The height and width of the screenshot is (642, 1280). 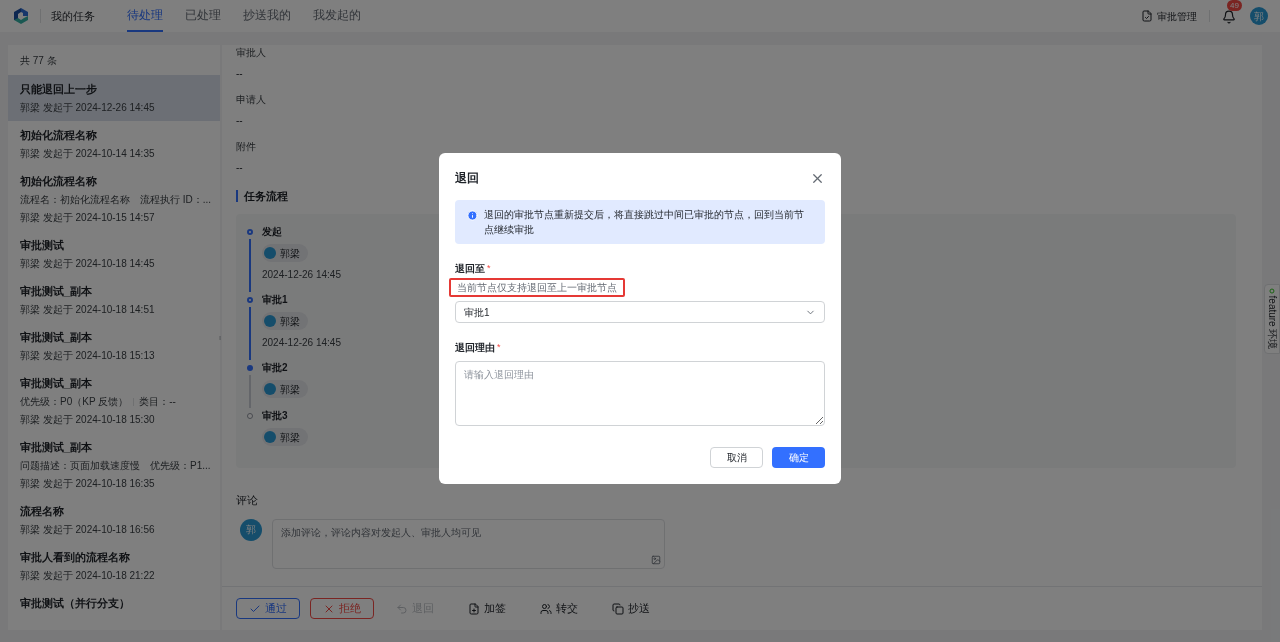 I want to click on node-name: 审批1, so click(x=275, y=300).